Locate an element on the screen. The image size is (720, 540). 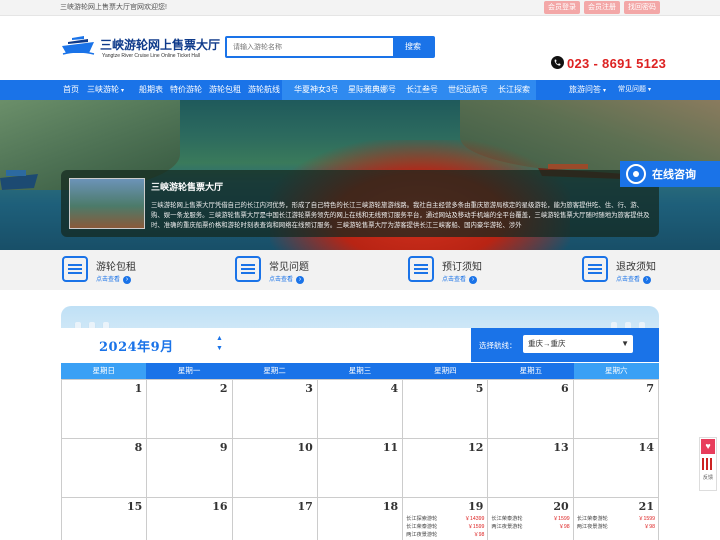
site-logo-title: 三峡游轮网上售票大厅 is located at coordinates (160, 44).